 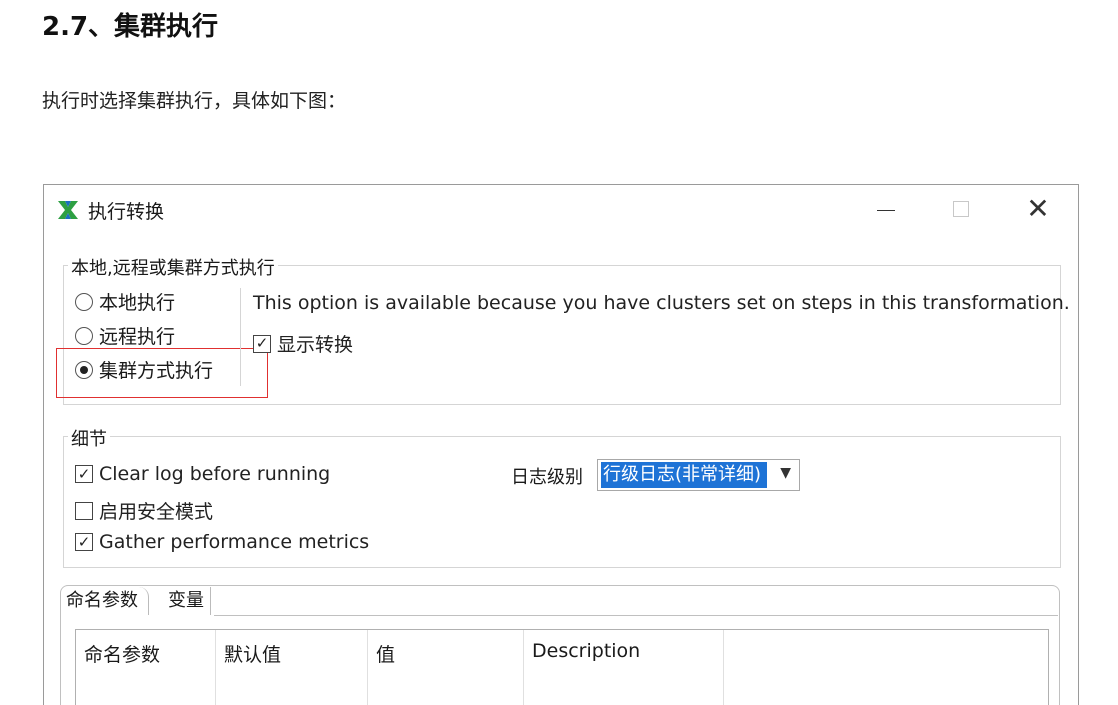 I want to click on vertical-divider, so click(x=240, y=337).